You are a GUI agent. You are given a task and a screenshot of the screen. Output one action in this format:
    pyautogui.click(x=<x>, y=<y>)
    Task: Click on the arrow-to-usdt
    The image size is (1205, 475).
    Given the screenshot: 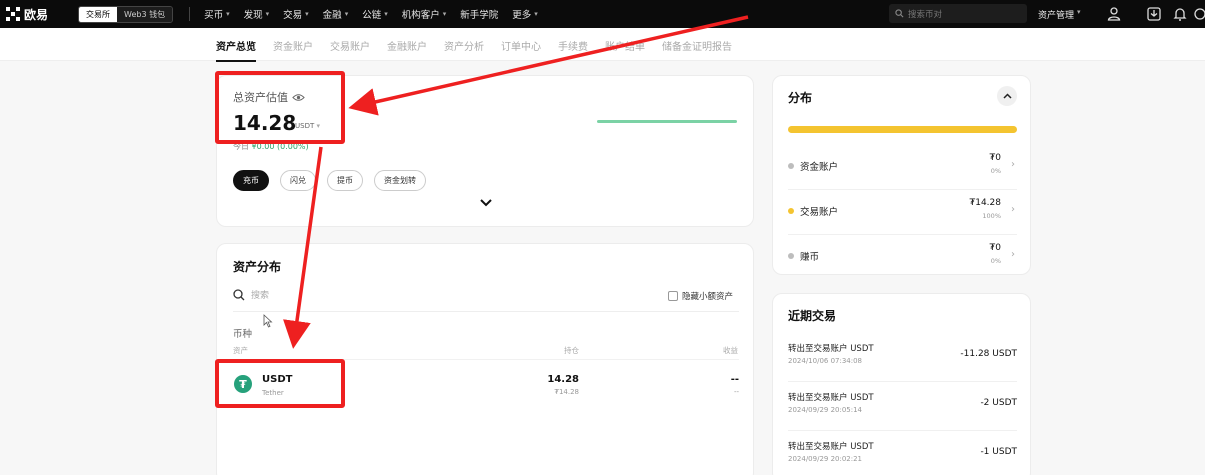 What is the action you would take?
    pyautogui.click(x=303, y=247)
    